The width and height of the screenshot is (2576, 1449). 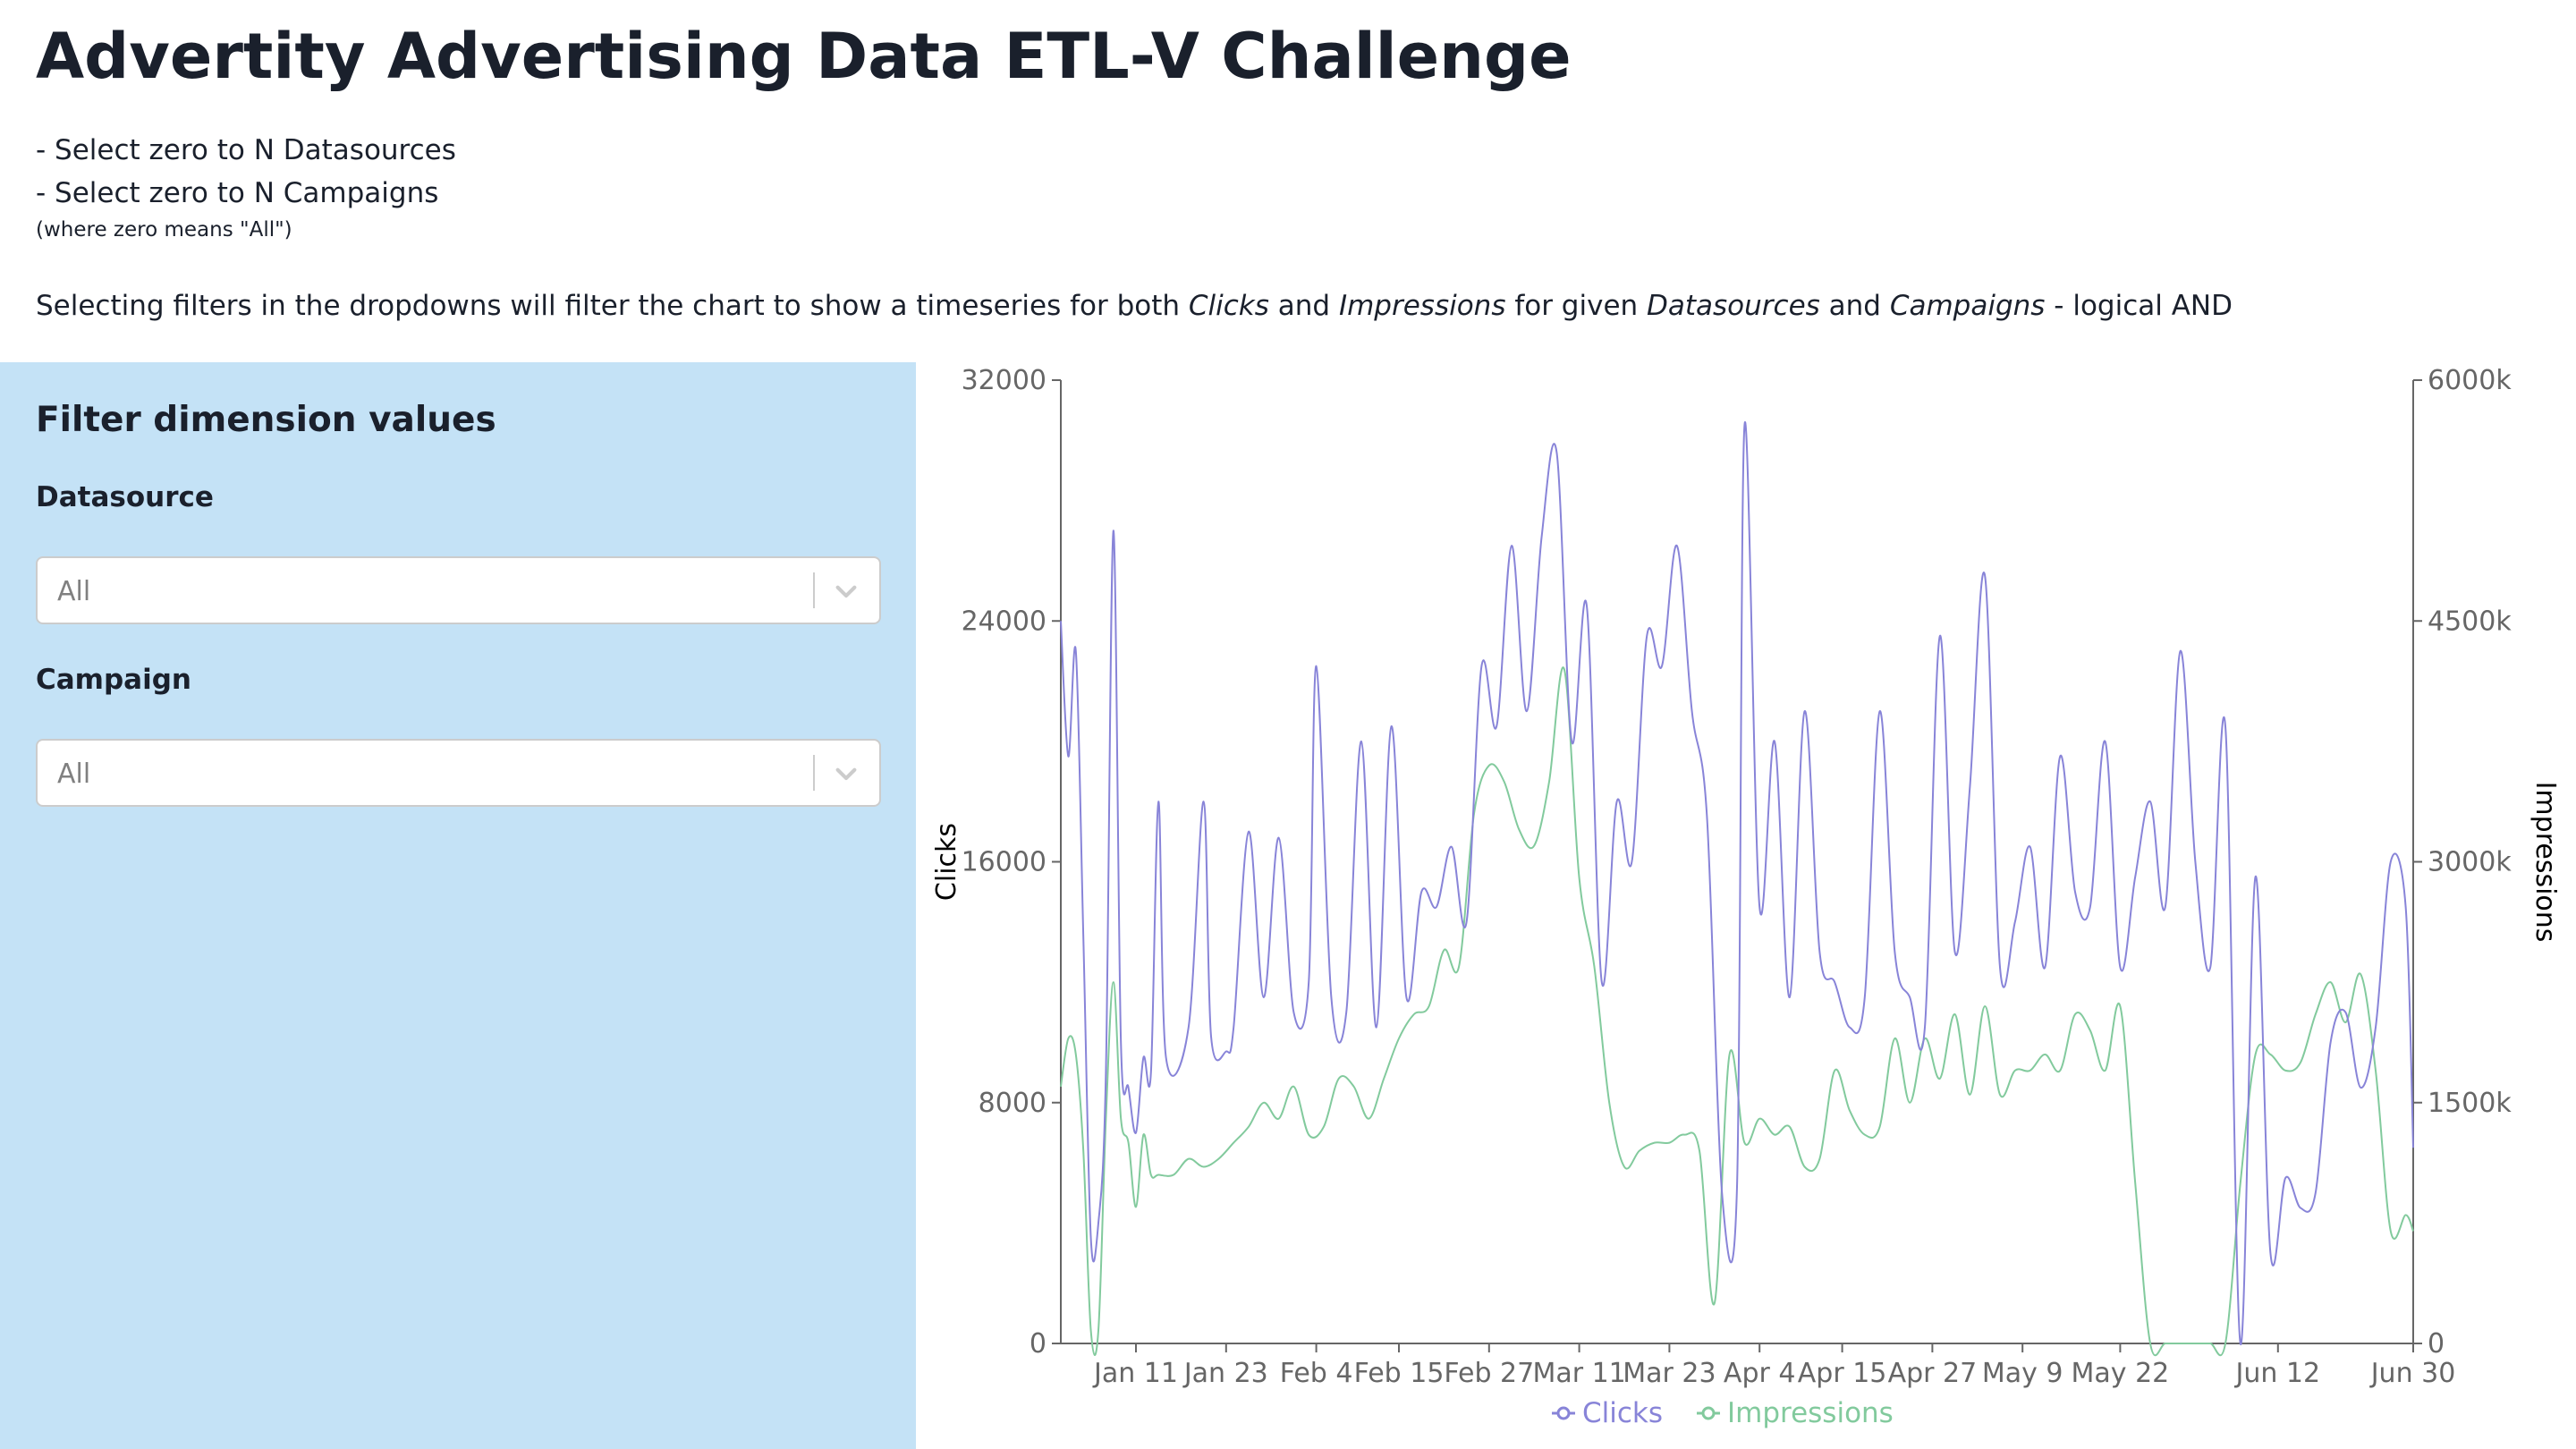 I want to click on x-tick-label: Jun 12, so click(x=2277, y=1373).